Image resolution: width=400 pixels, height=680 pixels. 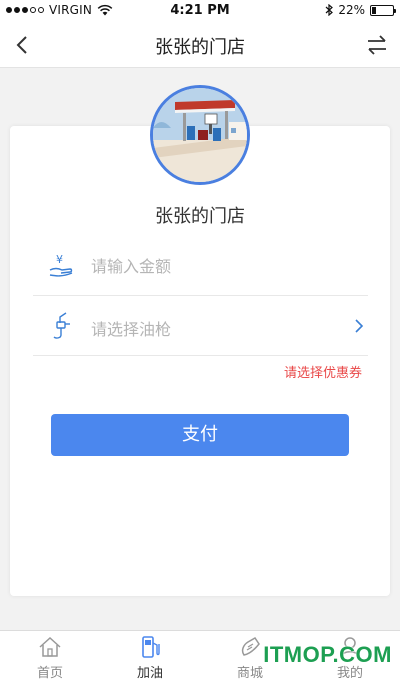 I want to click on page-title: 张张的门店, so click(x=200, y=47).